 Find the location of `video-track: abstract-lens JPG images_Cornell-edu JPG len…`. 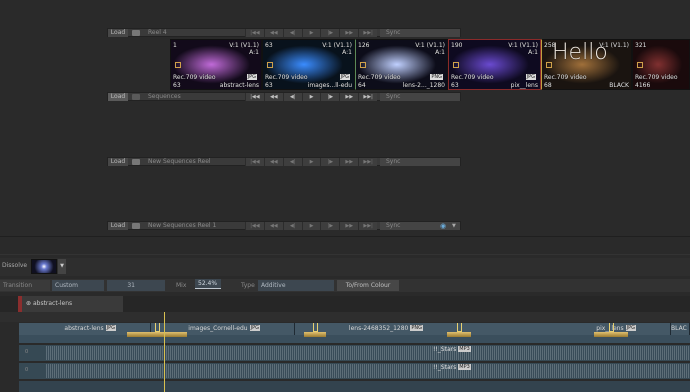

video-track: abstract-lens JPG images_Cornell-edu JPG len… is located at coordinates (354, 333).